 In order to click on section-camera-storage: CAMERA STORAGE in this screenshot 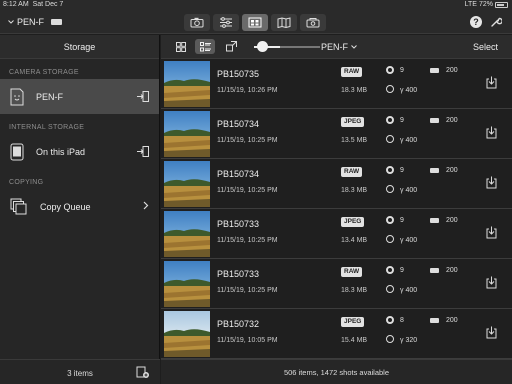, I will do `click(44, 72)`.